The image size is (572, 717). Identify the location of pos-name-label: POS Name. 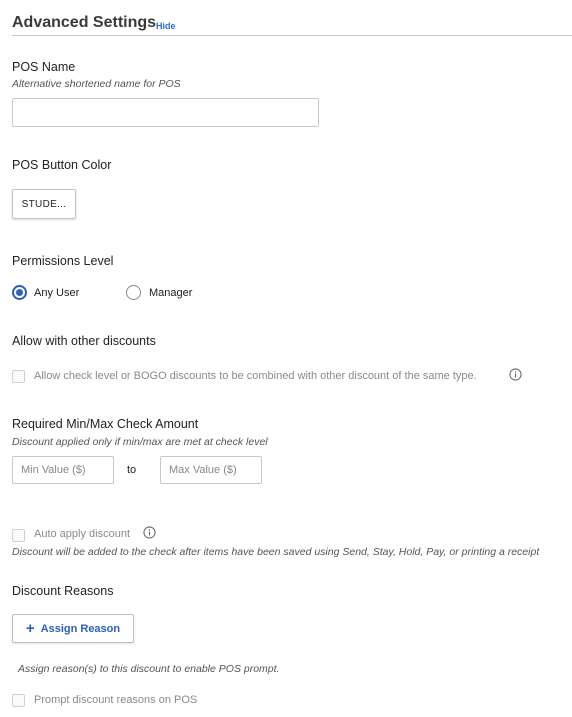
(44, 67).